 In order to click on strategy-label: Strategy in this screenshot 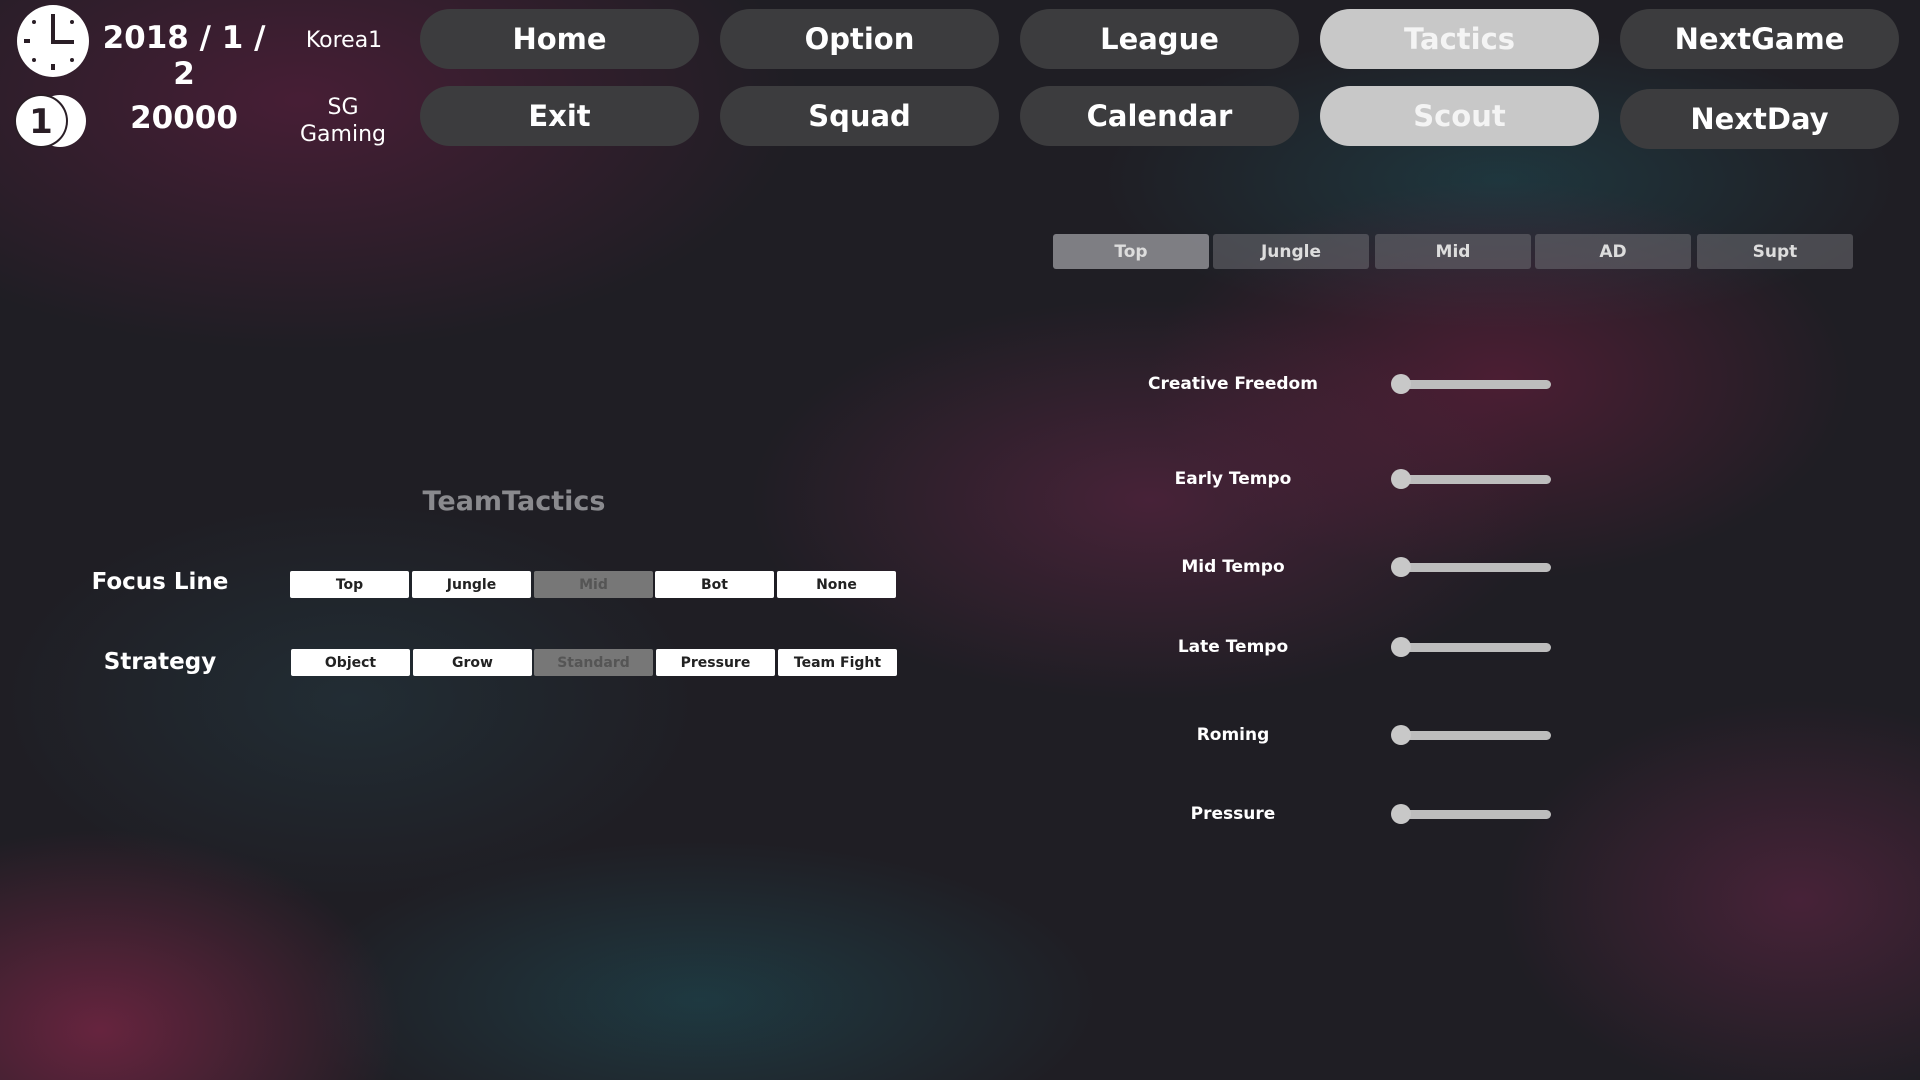, I will do `click(160, 662)`.